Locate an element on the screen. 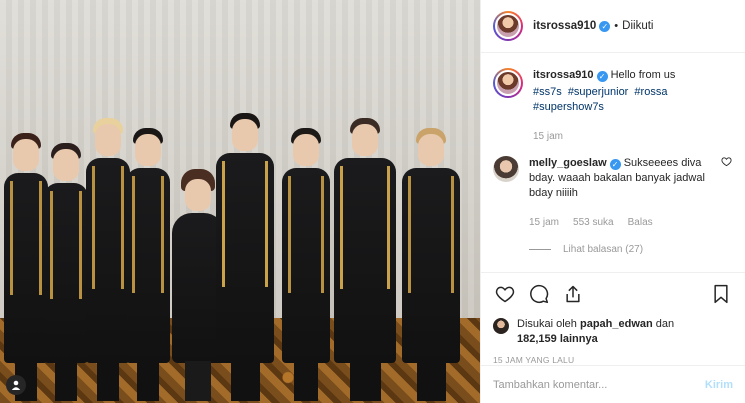  view-replies-label: Lihat balasan (27) is located at coordinates (603, 249).